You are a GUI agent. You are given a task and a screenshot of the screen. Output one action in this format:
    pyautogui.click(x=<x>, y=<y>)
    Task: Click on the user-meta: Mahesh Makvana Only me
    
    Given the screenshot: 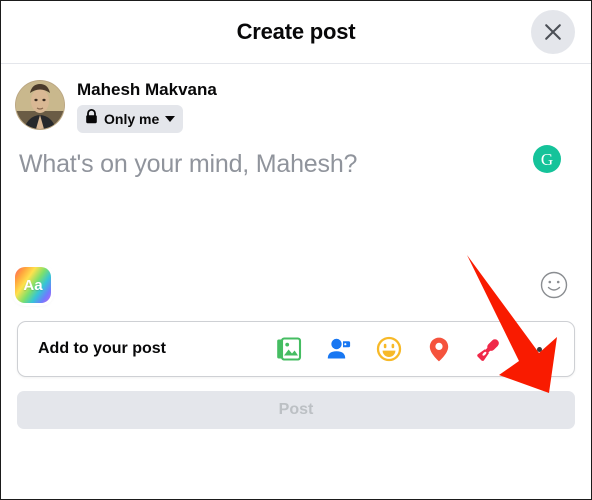 What is the action you would take?
    pyautogui.click(x=147, y=106)
    